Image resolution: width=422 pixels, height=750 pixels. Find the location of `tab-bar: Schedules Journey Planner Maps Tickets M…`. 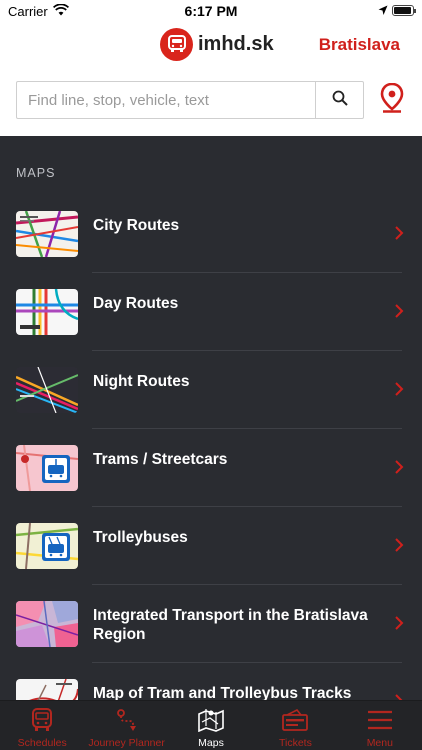

tab-bar: Schedules Journey Planner Maps Tickets M… is located at coordinates (211, 725).